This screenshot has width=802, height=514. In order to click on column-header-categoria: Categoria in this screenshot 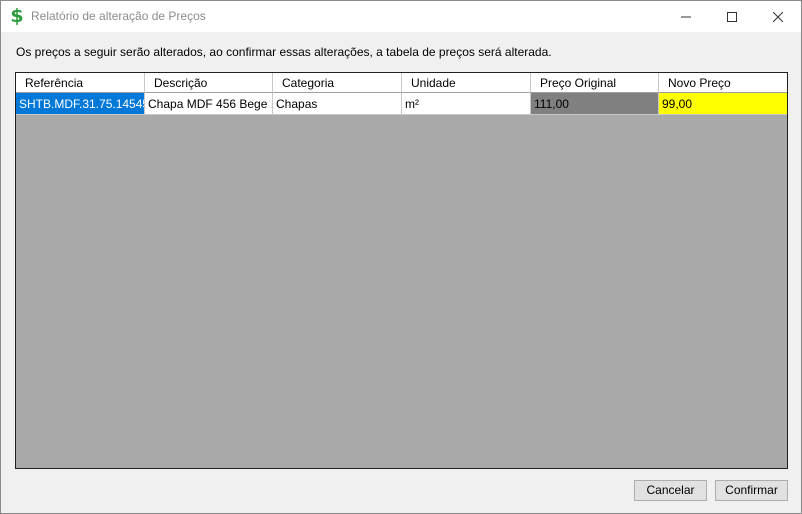, I will do `click(337, 83)`.